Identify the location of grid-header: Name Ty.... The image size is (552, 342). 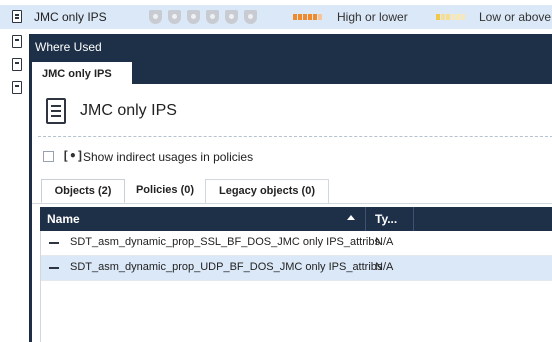
(296, 219).